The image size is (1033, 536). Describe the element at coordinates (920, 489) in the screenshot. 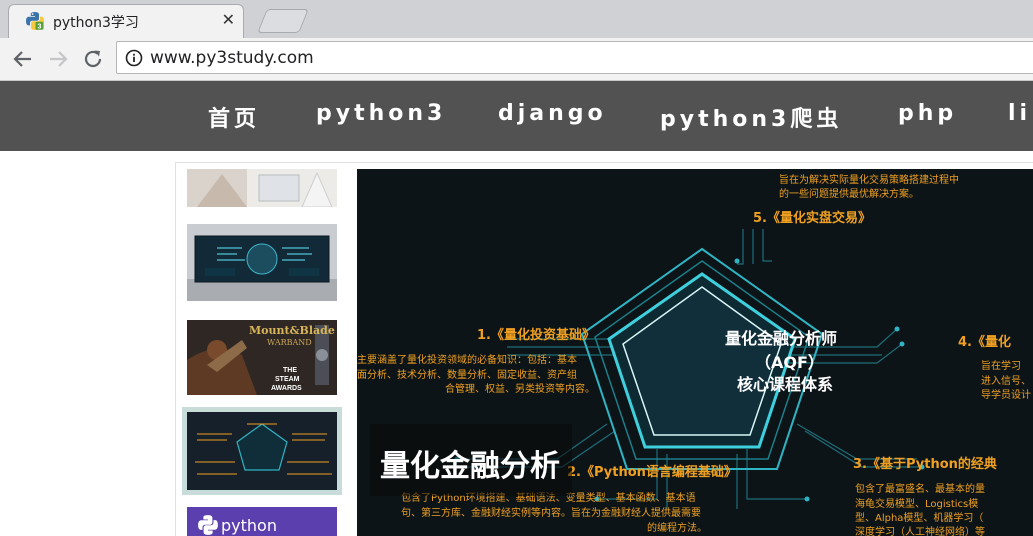

I see `module-3-desc-line1: 包含了最富盛名、最基本的量` at that location.